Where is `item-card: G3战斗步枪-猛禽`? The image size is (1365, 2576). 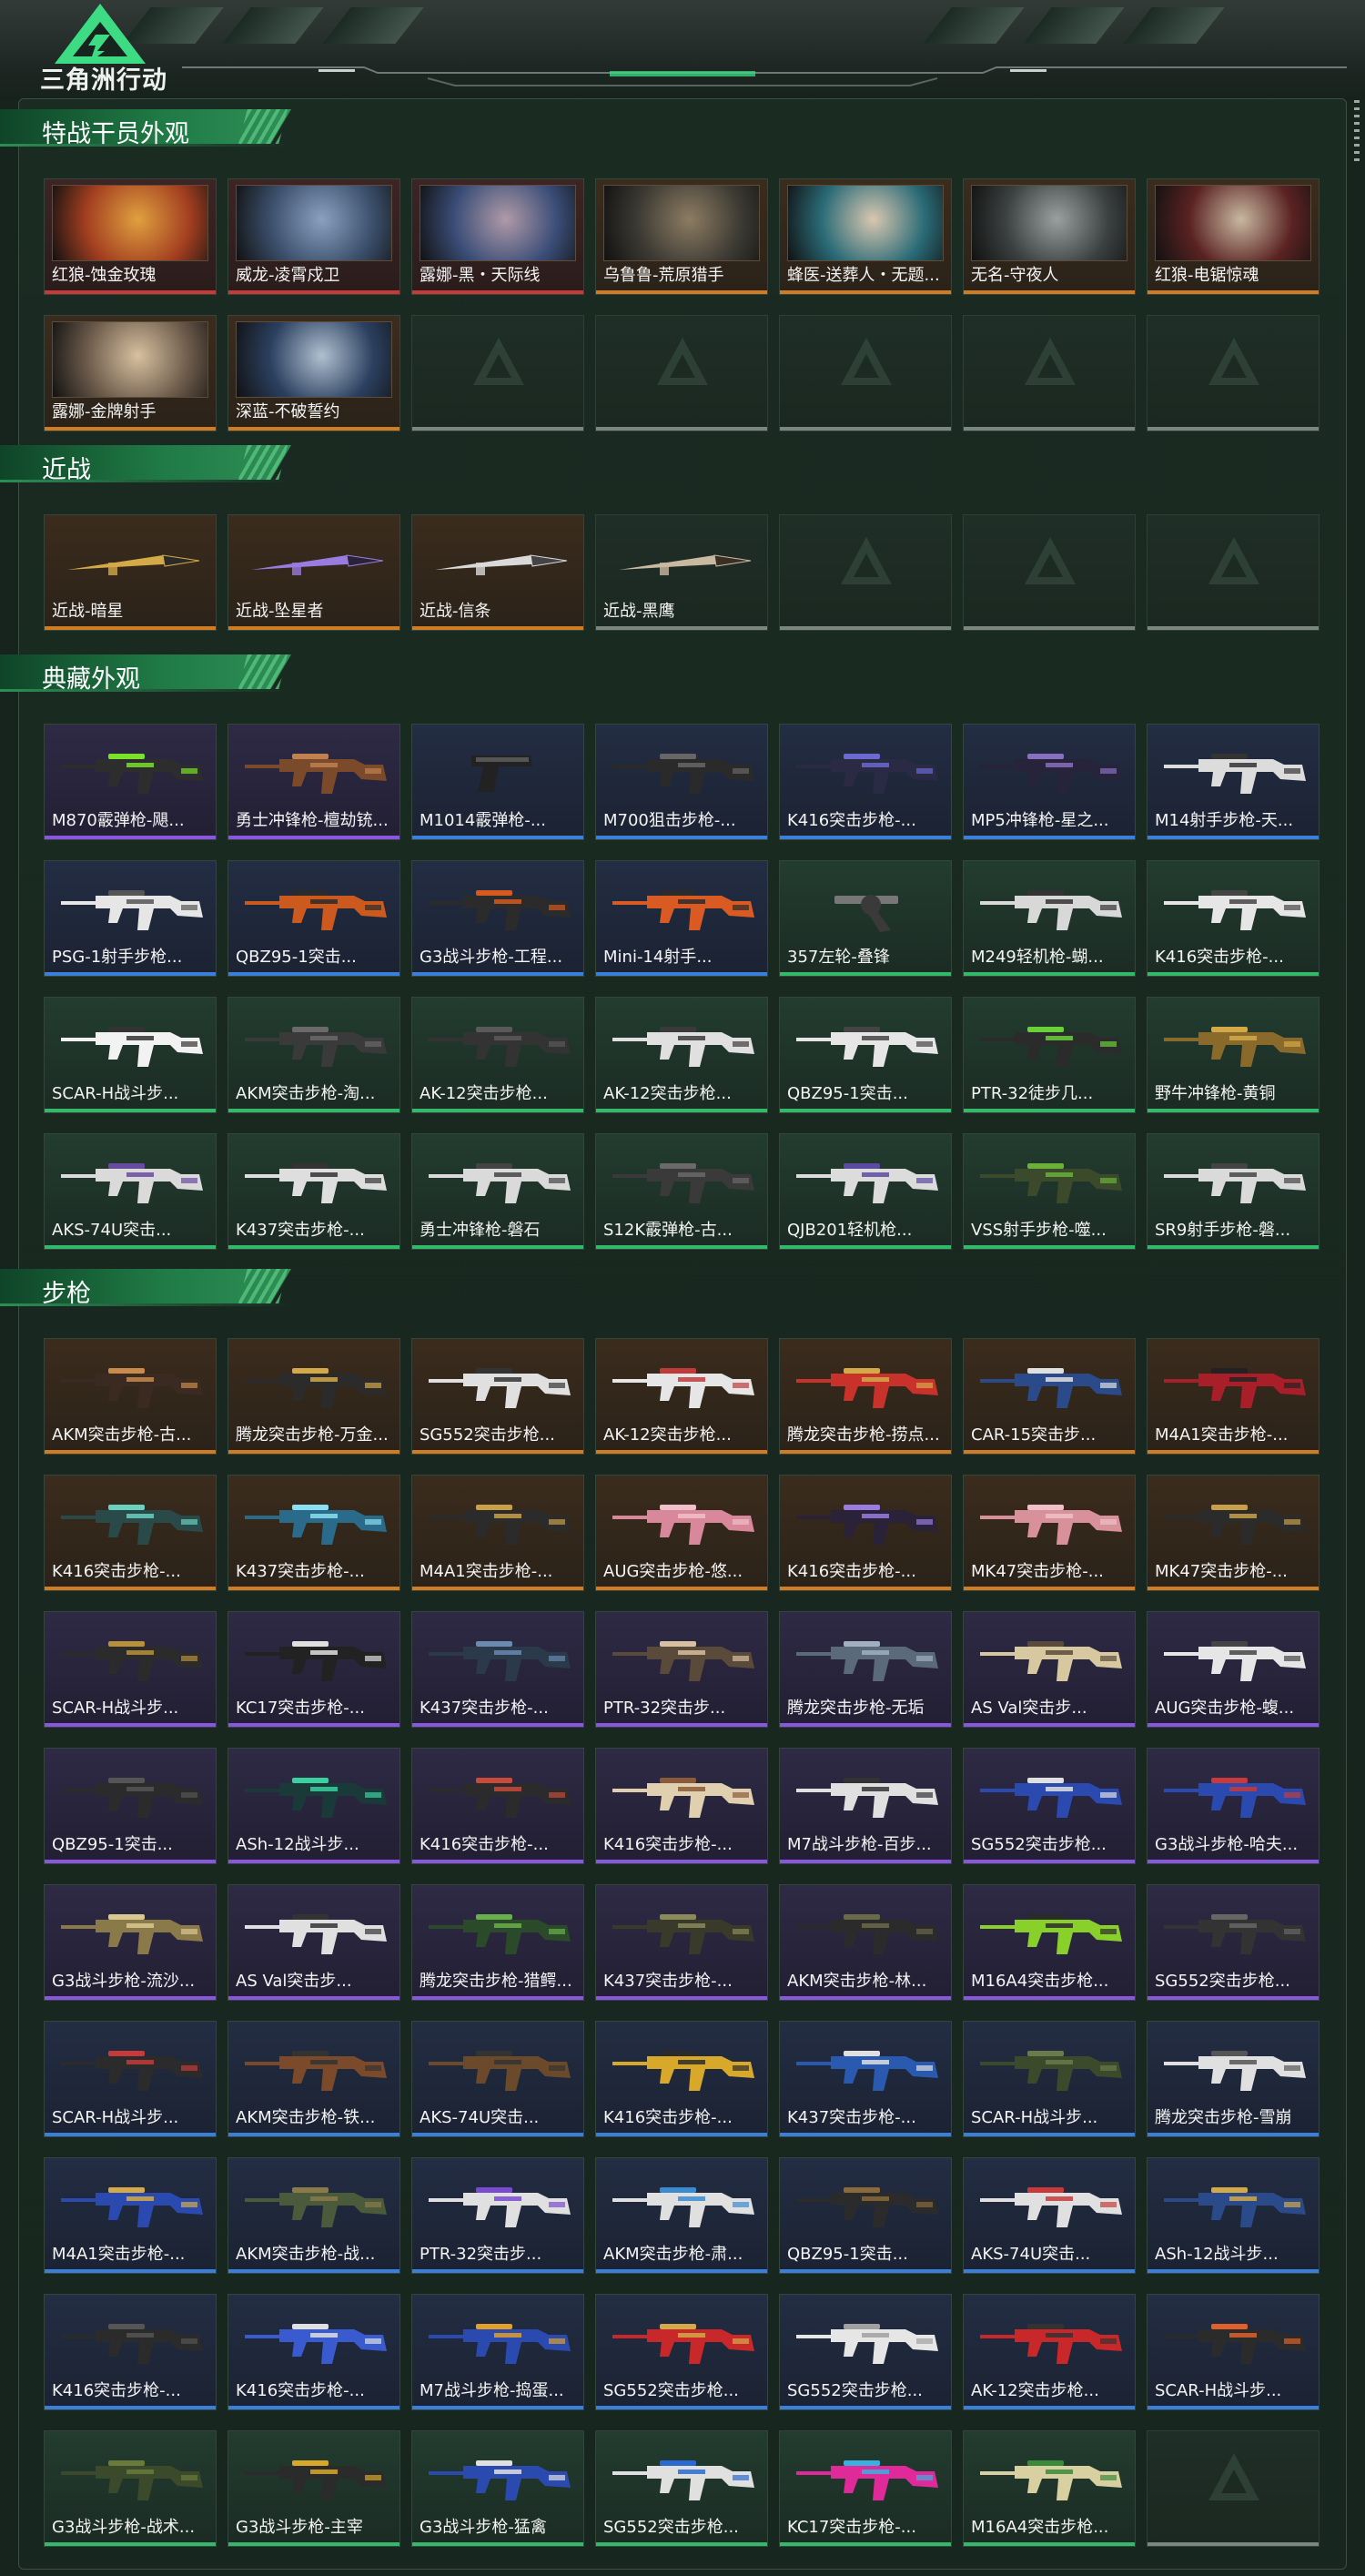
item-card: G3战斗步枪-猛禽 is located at coordinates (497, 2488).